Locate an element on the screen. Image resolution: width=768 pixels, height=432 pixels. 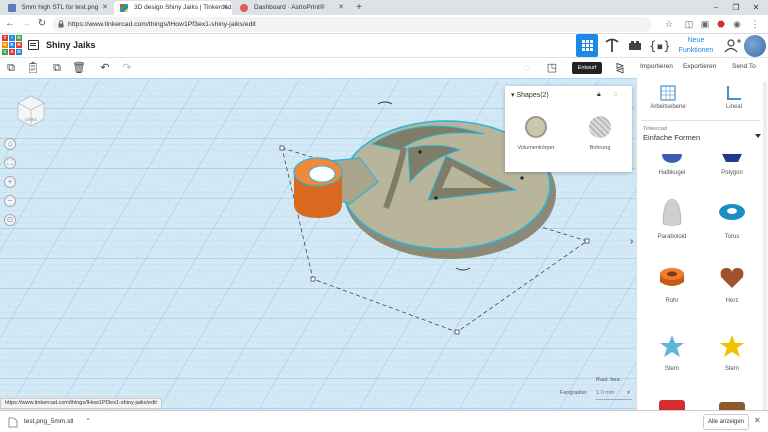
solid-swatch is located at coordinates (536, 127).